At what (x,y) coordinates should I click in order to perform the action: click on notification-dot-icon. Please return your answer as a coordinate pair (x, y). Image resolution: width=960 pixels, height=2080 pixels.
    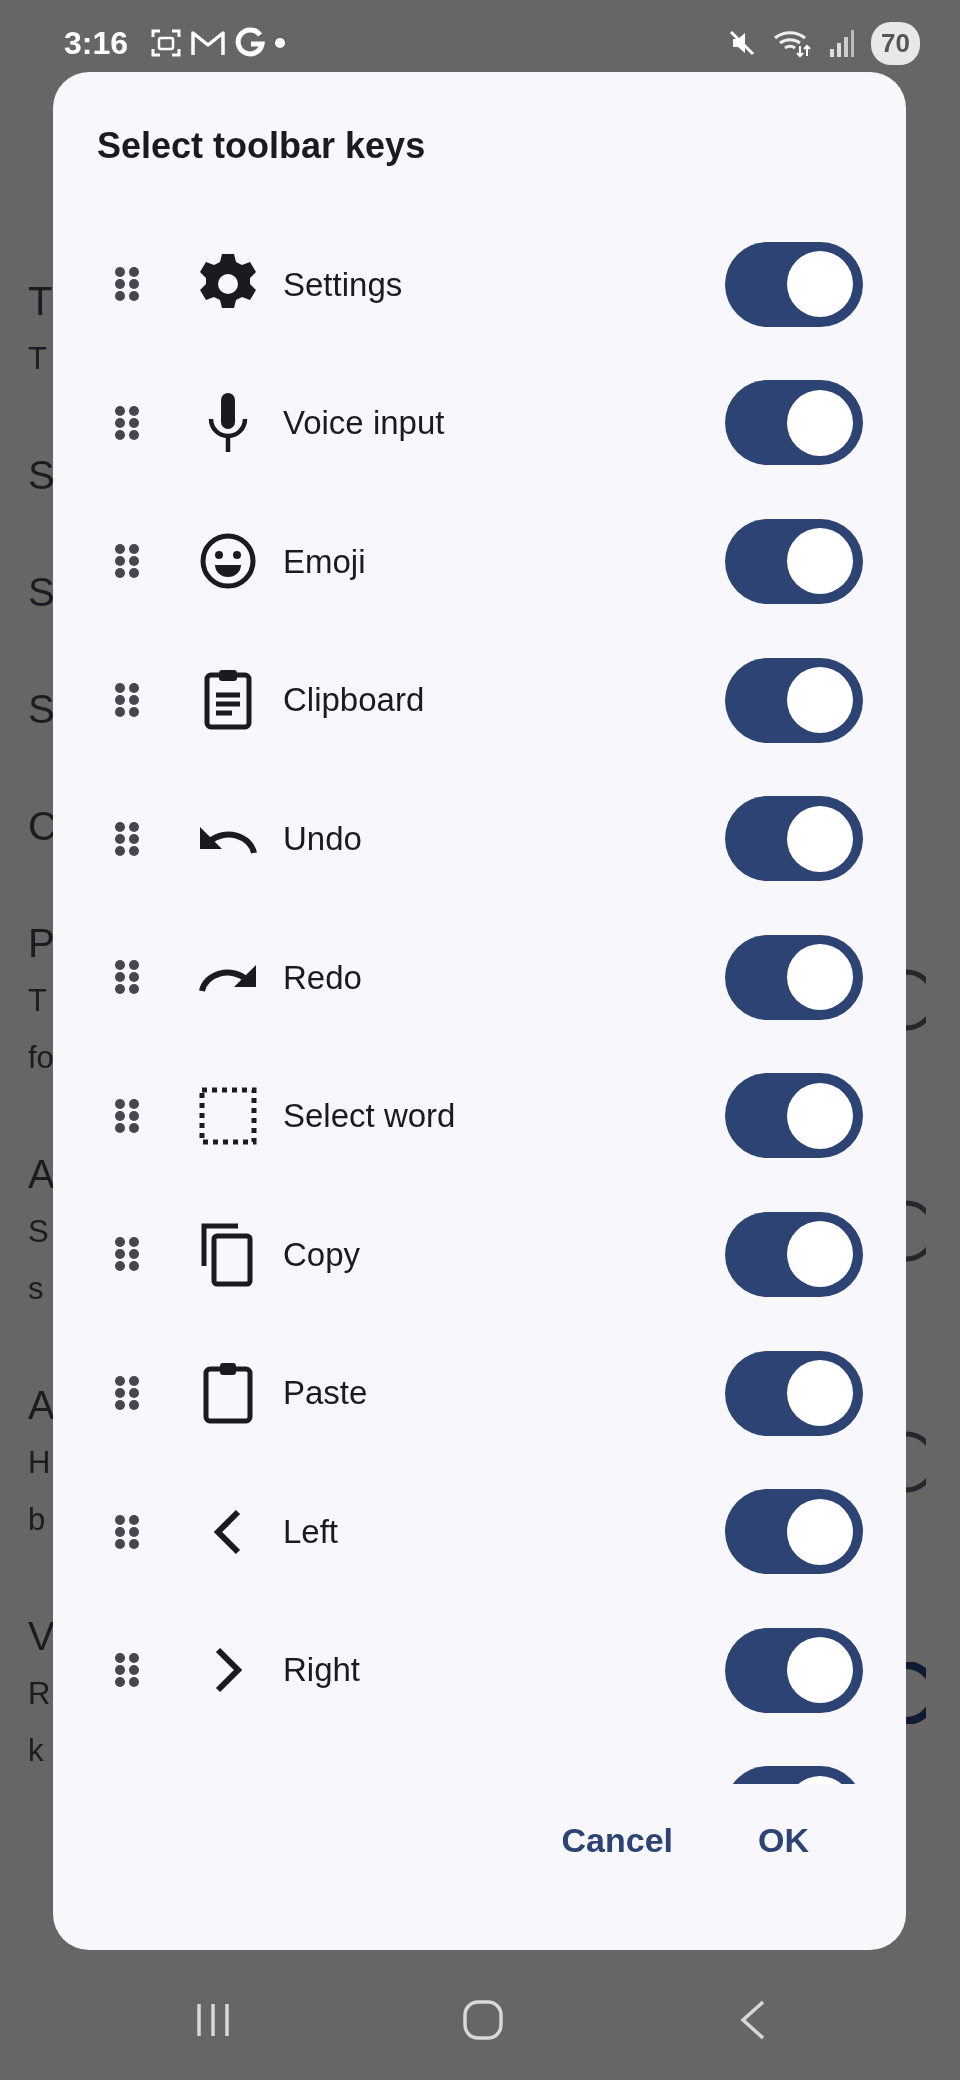
    Looking at the image, I should click on (280, 43).